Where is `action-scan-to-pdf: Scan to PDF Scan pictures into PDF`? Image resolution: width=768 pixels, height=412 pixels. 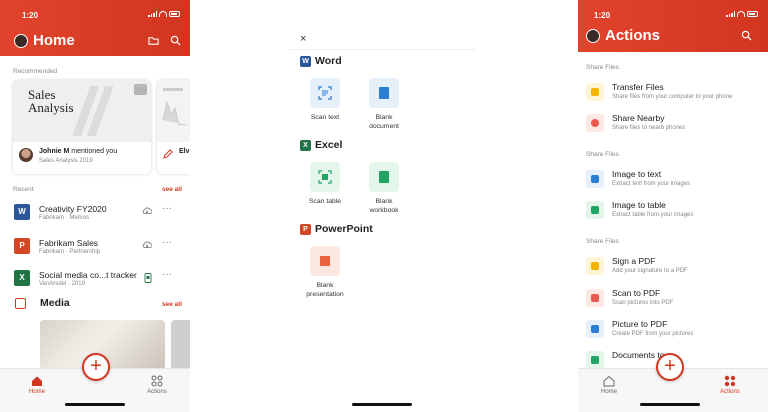 action-scan-to-pdf: Scan to PDF Scan pictures into PDF is located at coordinates (674, 300).